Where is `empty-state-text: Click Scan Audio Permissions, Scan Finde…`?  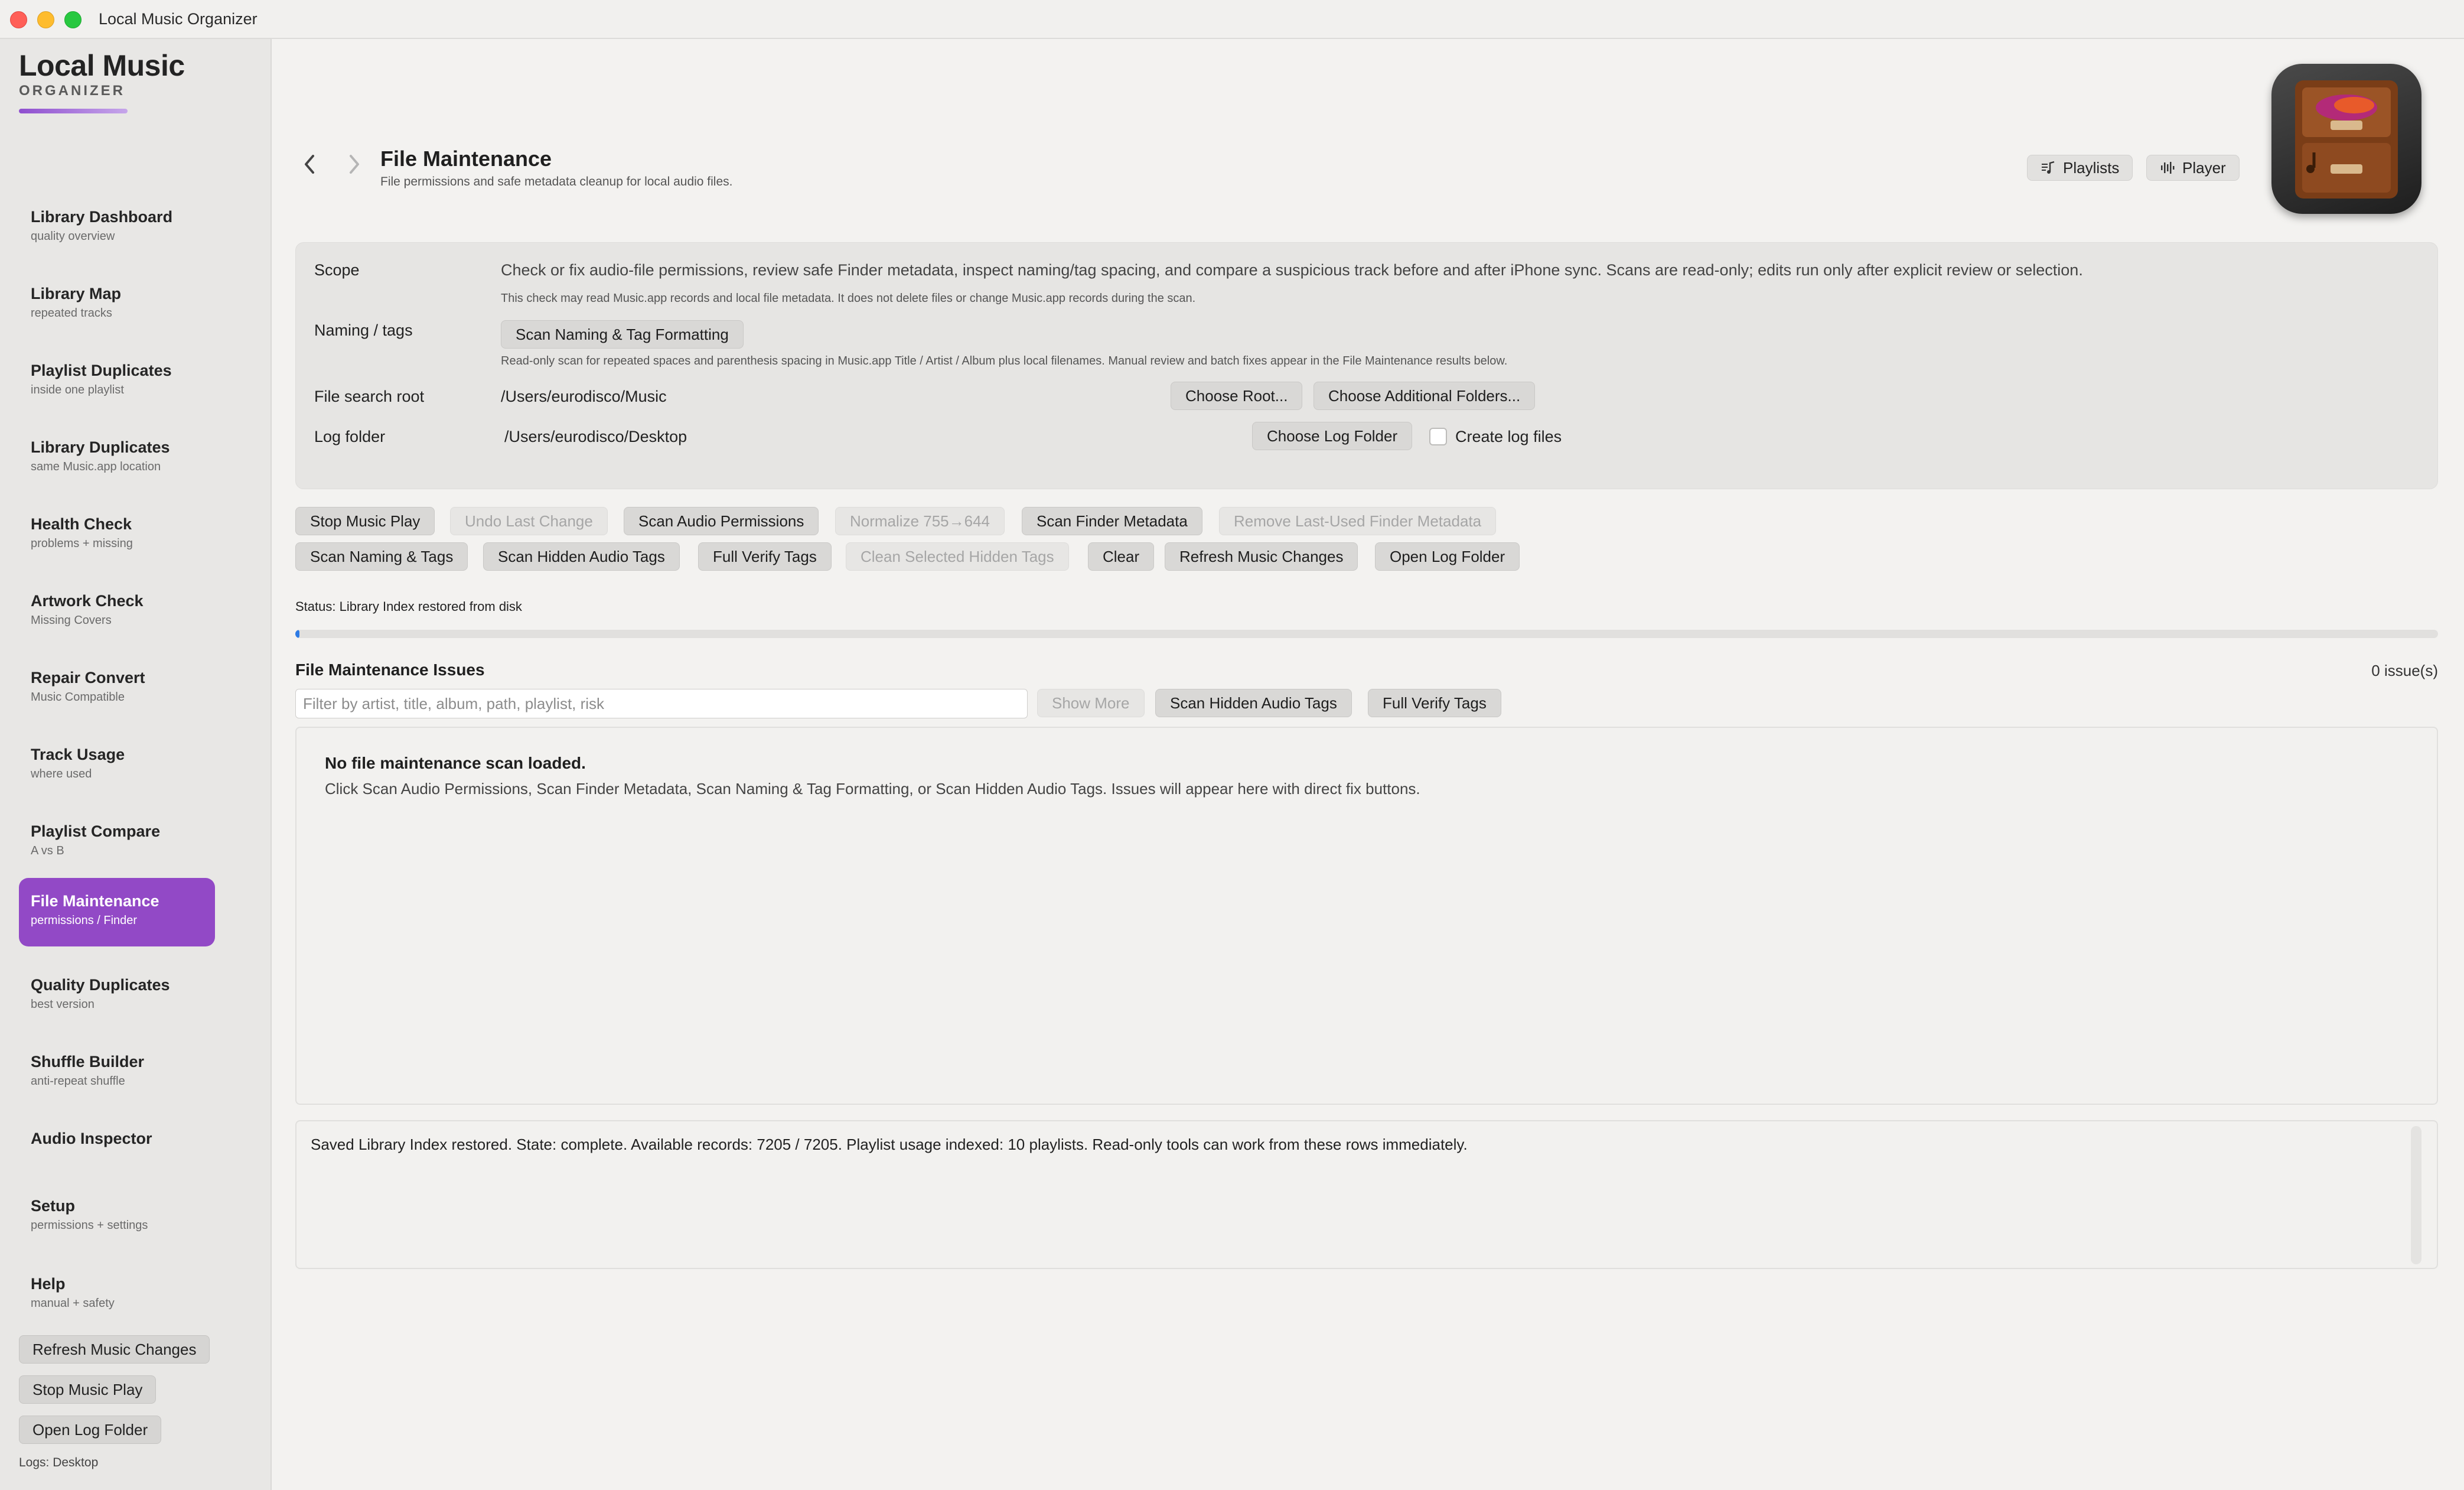 empty-state-text: Click Scan Audio Permissions, Scan Finde… is located at coordinates (872, 789).